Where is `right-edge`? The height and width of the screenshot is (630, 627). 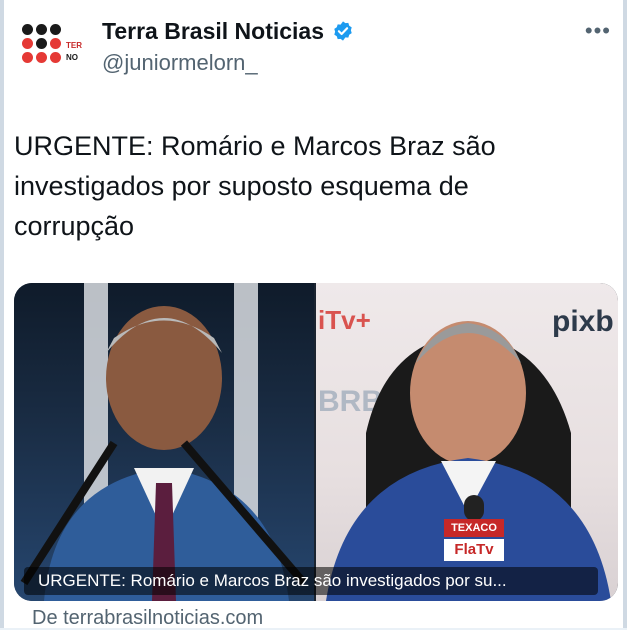
right-edge is located at coordinates (625, 314).